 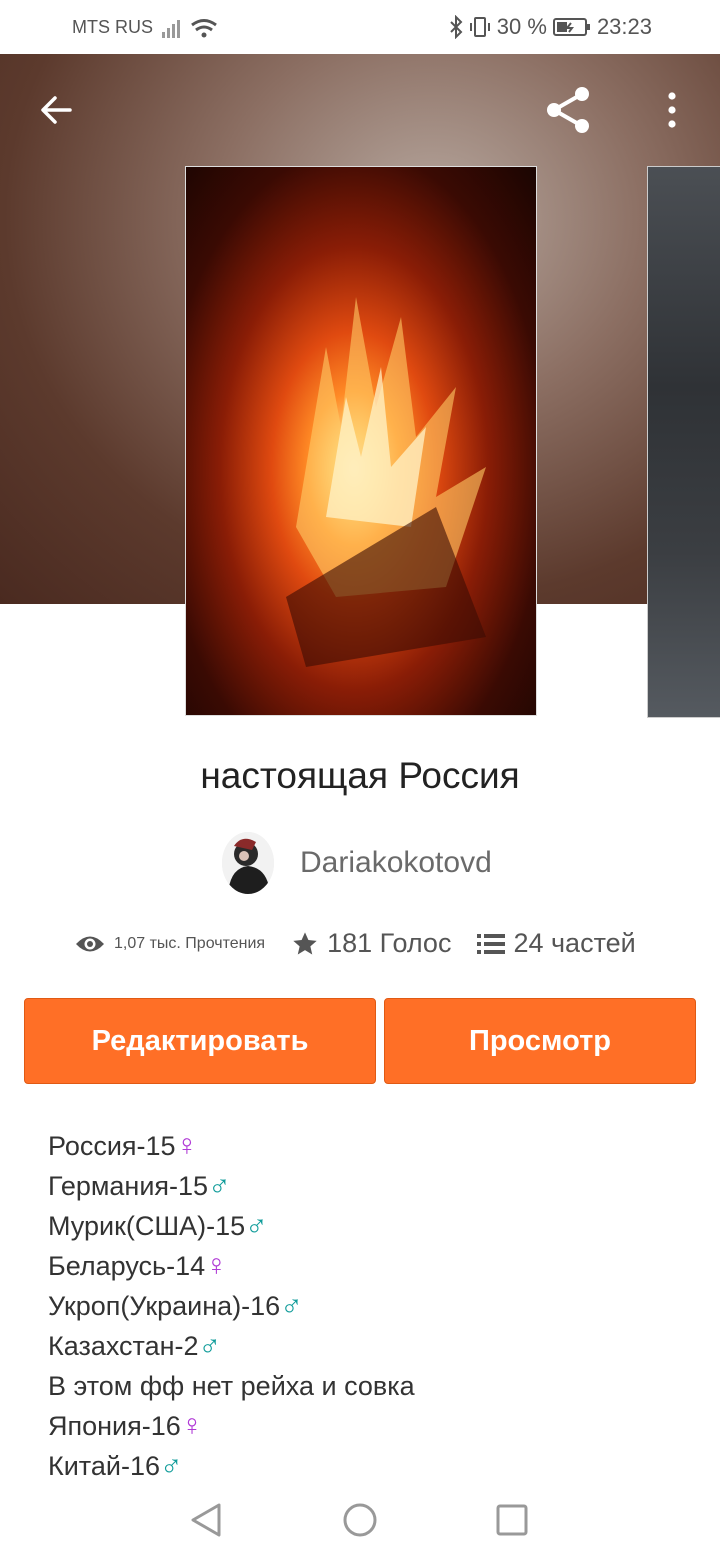 I want to click on nav-home-button, so click(x=360, y=1520).